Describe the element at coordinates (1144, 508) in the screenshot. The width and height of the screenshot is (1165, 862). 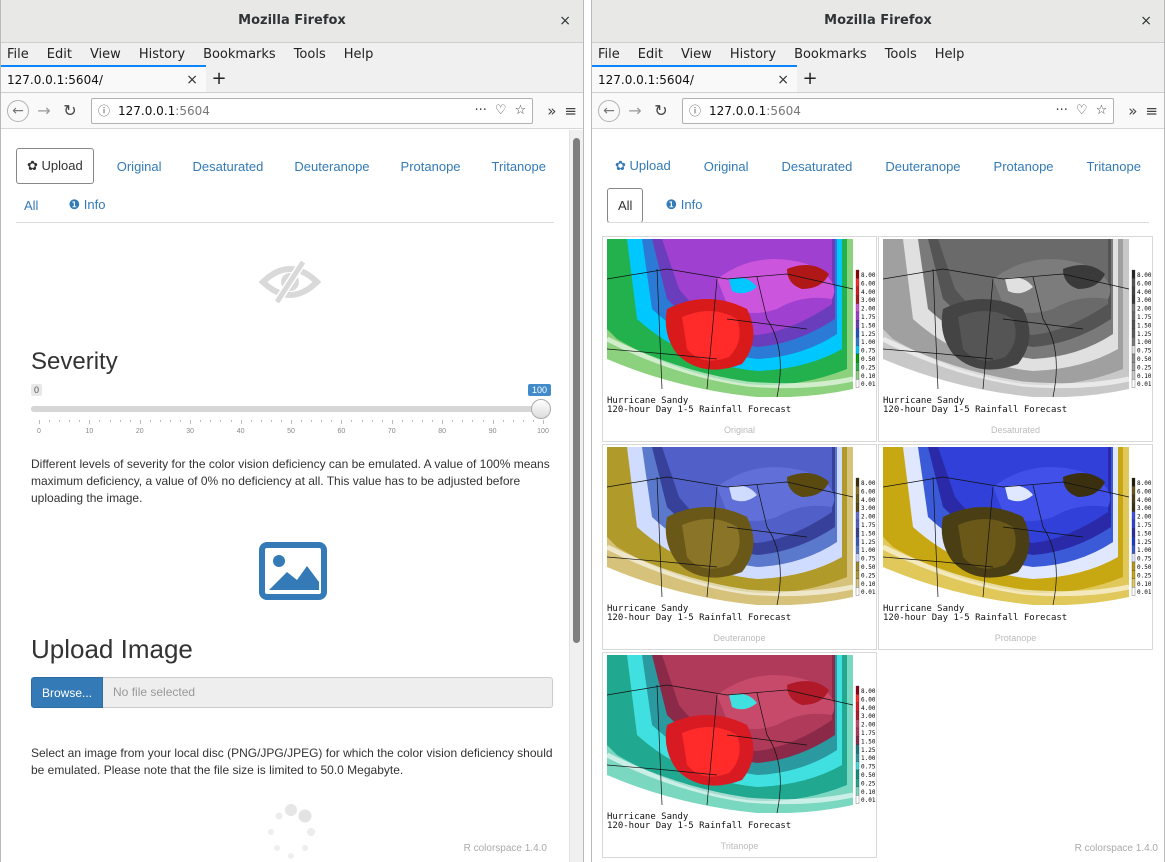
I see `legend-value: 3.00` at that location.